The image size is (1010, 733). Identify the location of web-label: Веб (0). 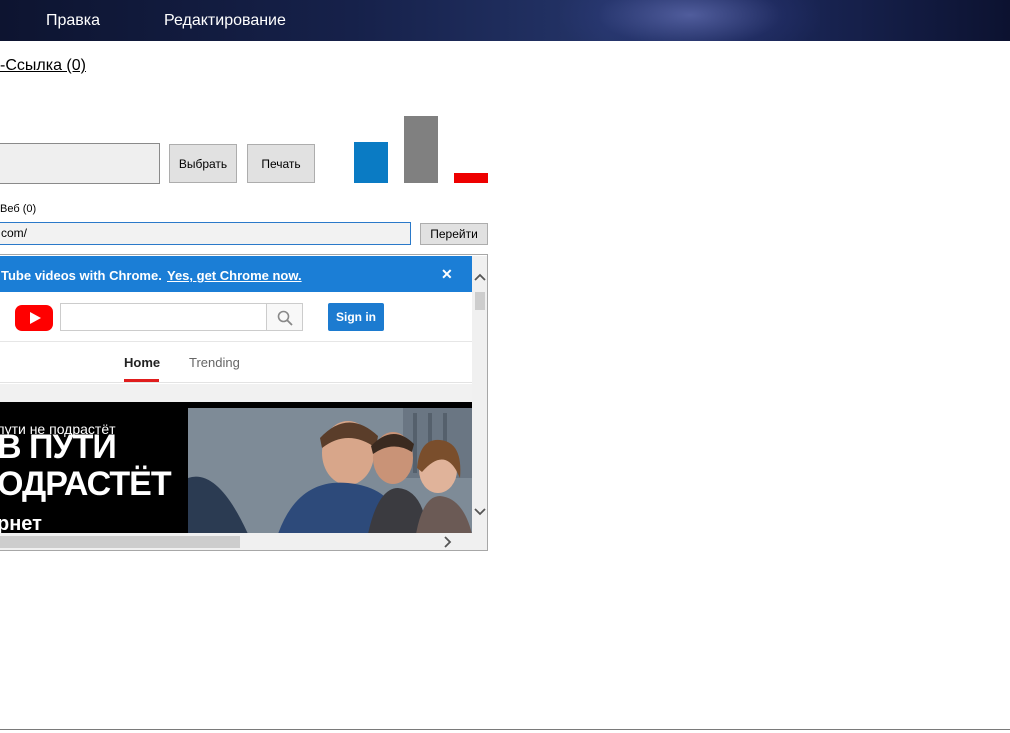
(18, 209).